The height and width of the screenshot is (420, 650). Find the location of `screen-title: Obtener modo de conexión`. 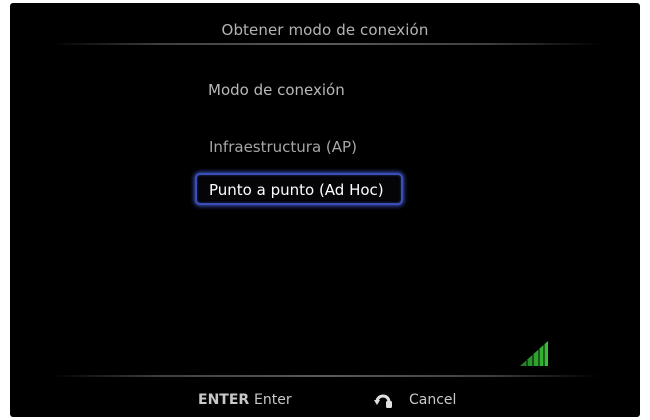

screen-title: Obtener modo de conexión is located at coordinates (325, 30).